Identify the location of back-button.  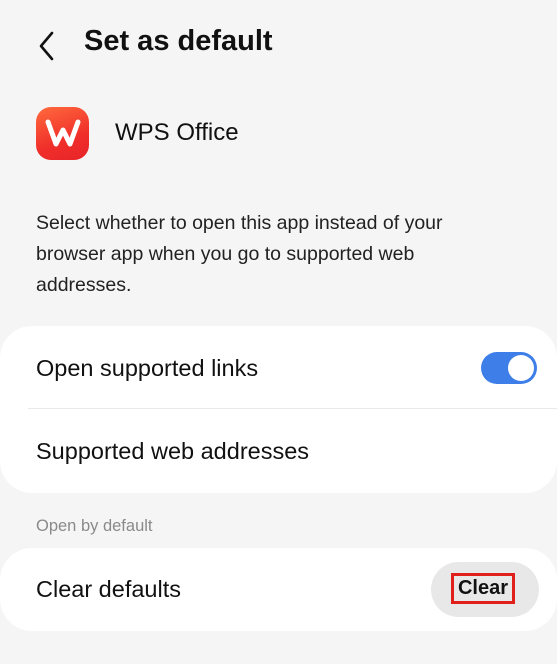
(48, 46).